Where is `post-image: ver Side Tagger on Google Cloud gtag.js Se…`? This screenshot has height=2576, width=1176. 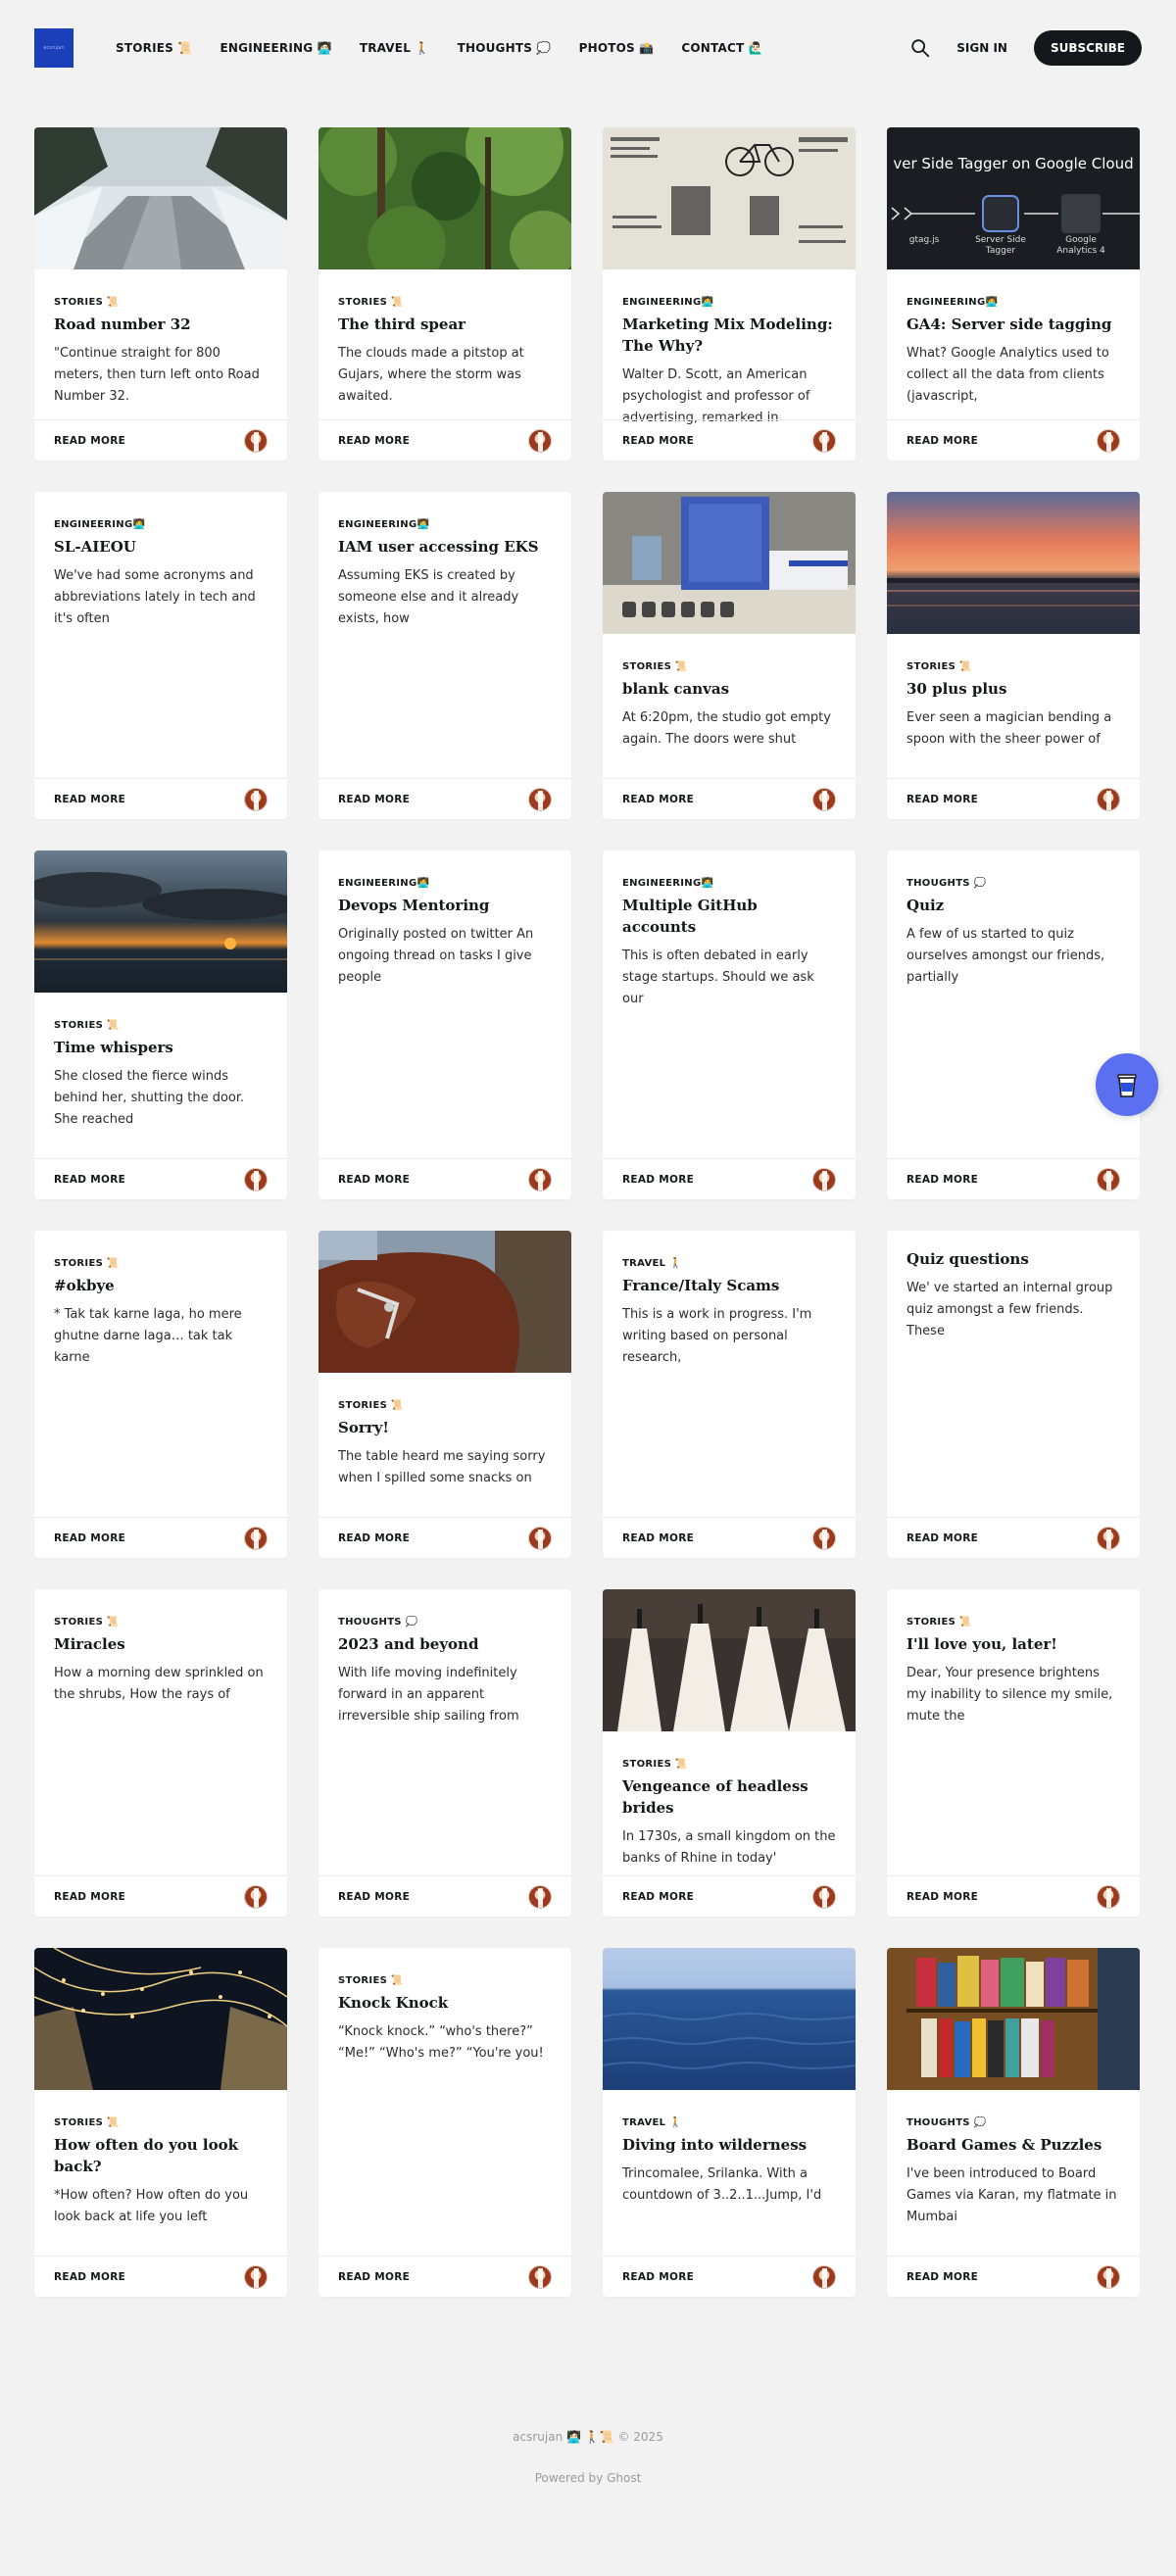 post-image: ver Side Tagger on Google Cloud gtag.js Se… is located at coordinates (1013, 198).